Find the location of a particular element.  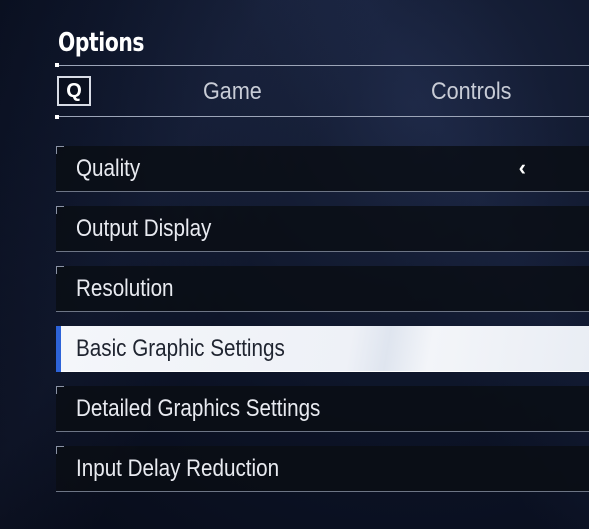

menu-item-resolution: Resolution is located at coordinates (322, 289).